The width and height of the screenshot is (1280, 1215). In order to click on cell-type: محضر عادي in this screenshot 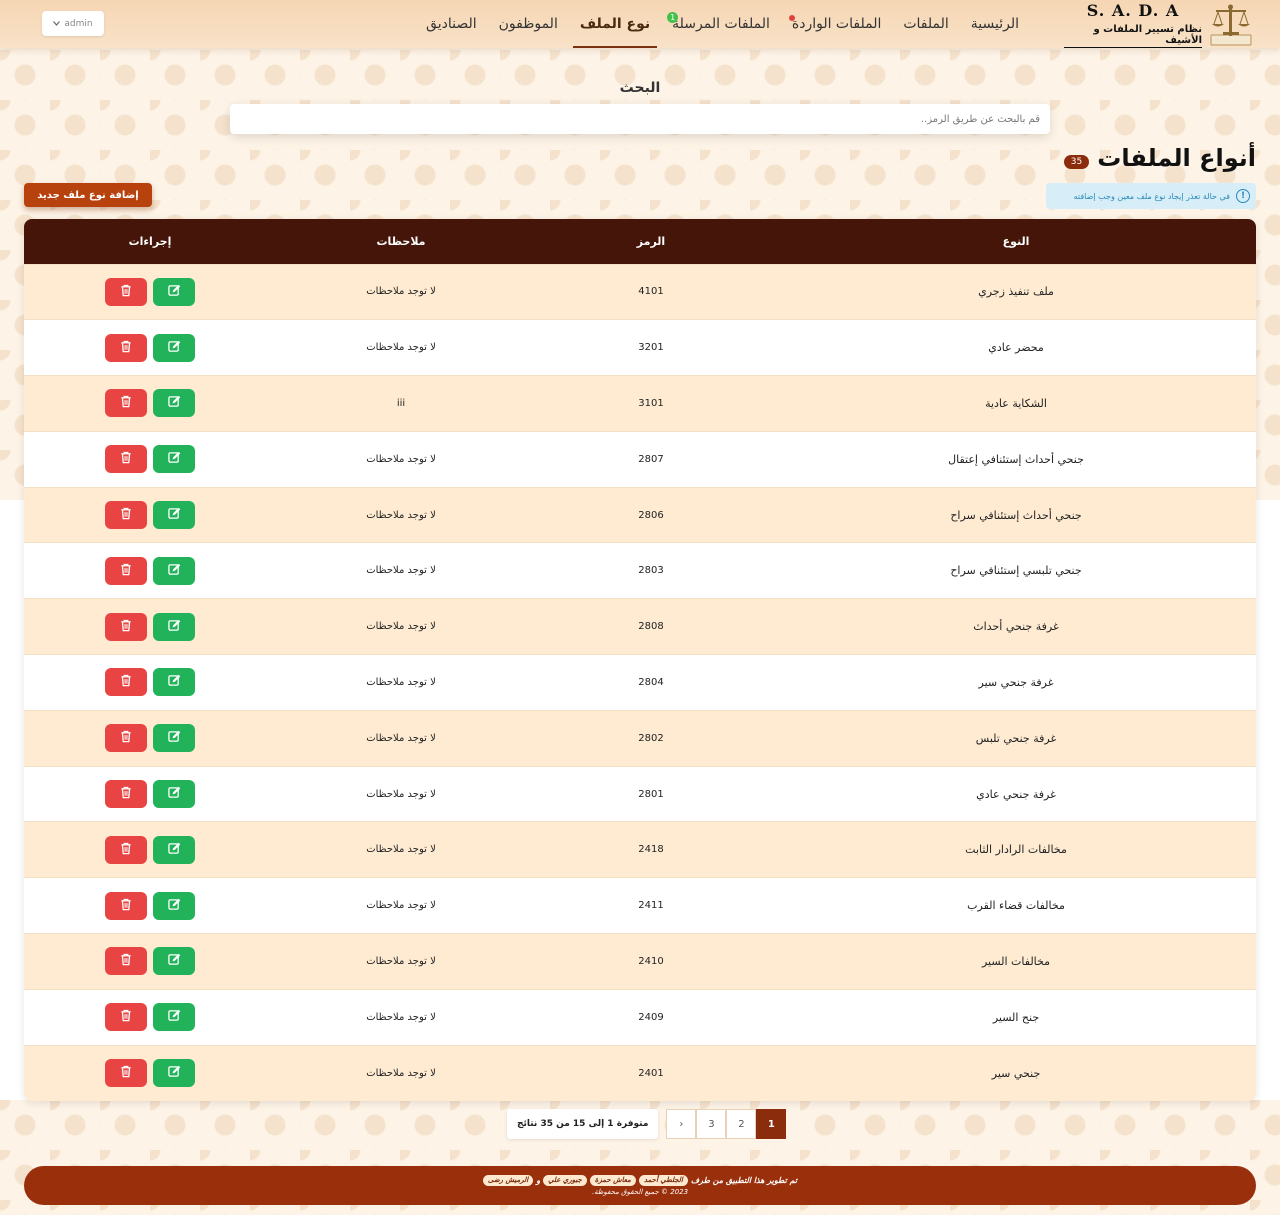, I will do `click(1016, 347)`.